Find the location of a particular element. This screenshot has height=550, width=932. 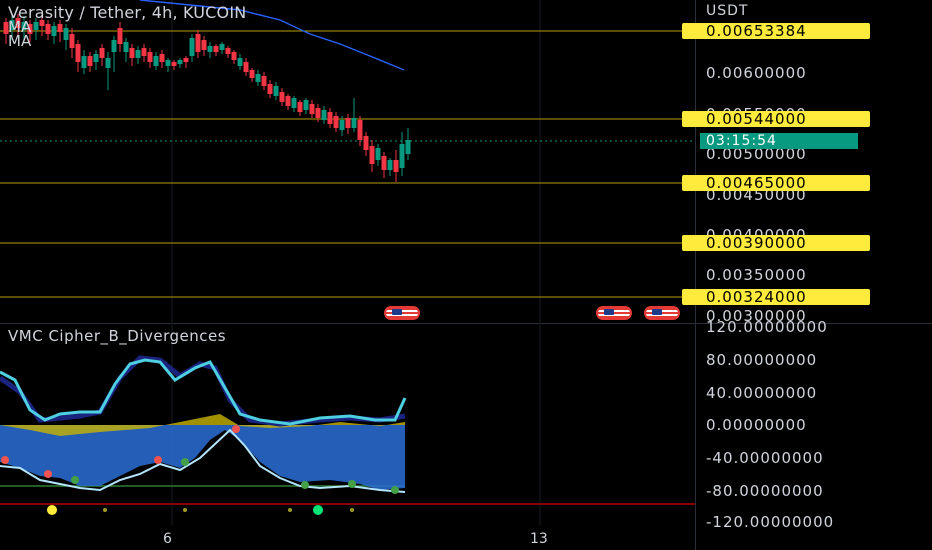

indicator-label: 0.00000000 is located at coordinates (756, 425).